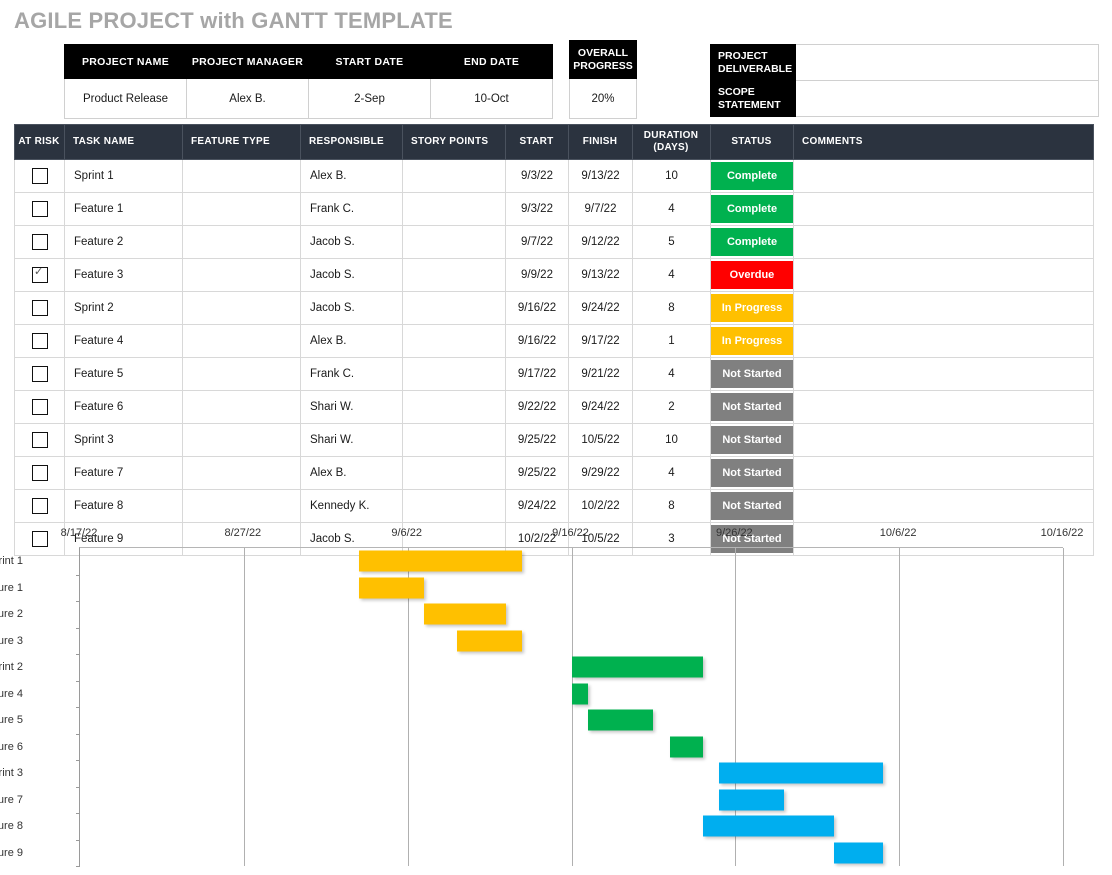 This screenshot has height=875, width=1112. Describe the element at coordinates (600, 308) in the screenshot. I see `finish-date-cell: 9/24/22` at that location.